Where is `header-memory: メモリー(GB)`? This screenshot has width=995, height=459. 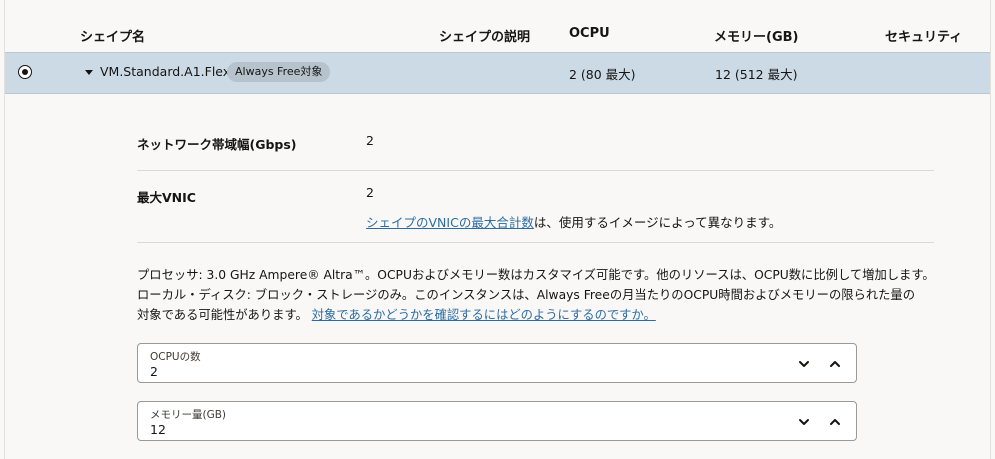
header-memory: メモリー(GB) is located at coordinates (756, 35).